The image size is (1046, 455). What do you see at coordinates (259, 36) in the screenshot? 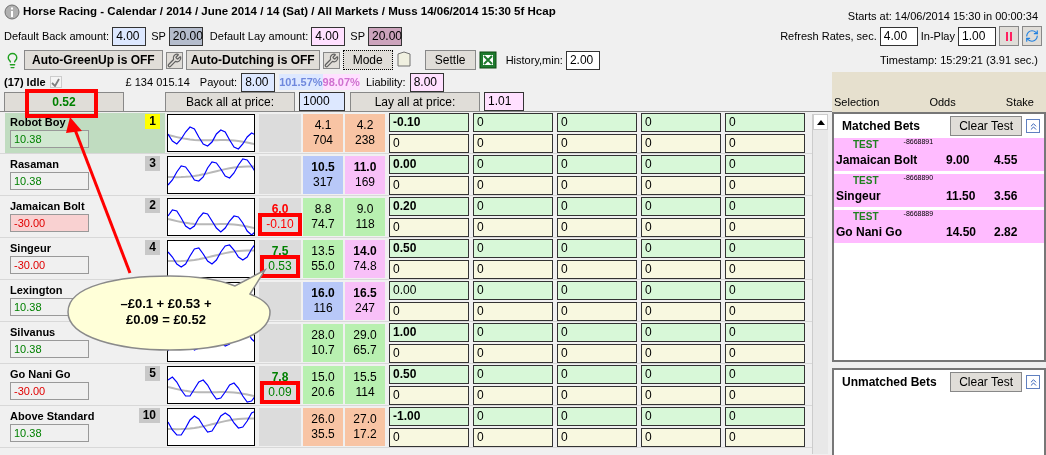
I see `field-label: Default Lay amount:` at bounding box center [259, 36].